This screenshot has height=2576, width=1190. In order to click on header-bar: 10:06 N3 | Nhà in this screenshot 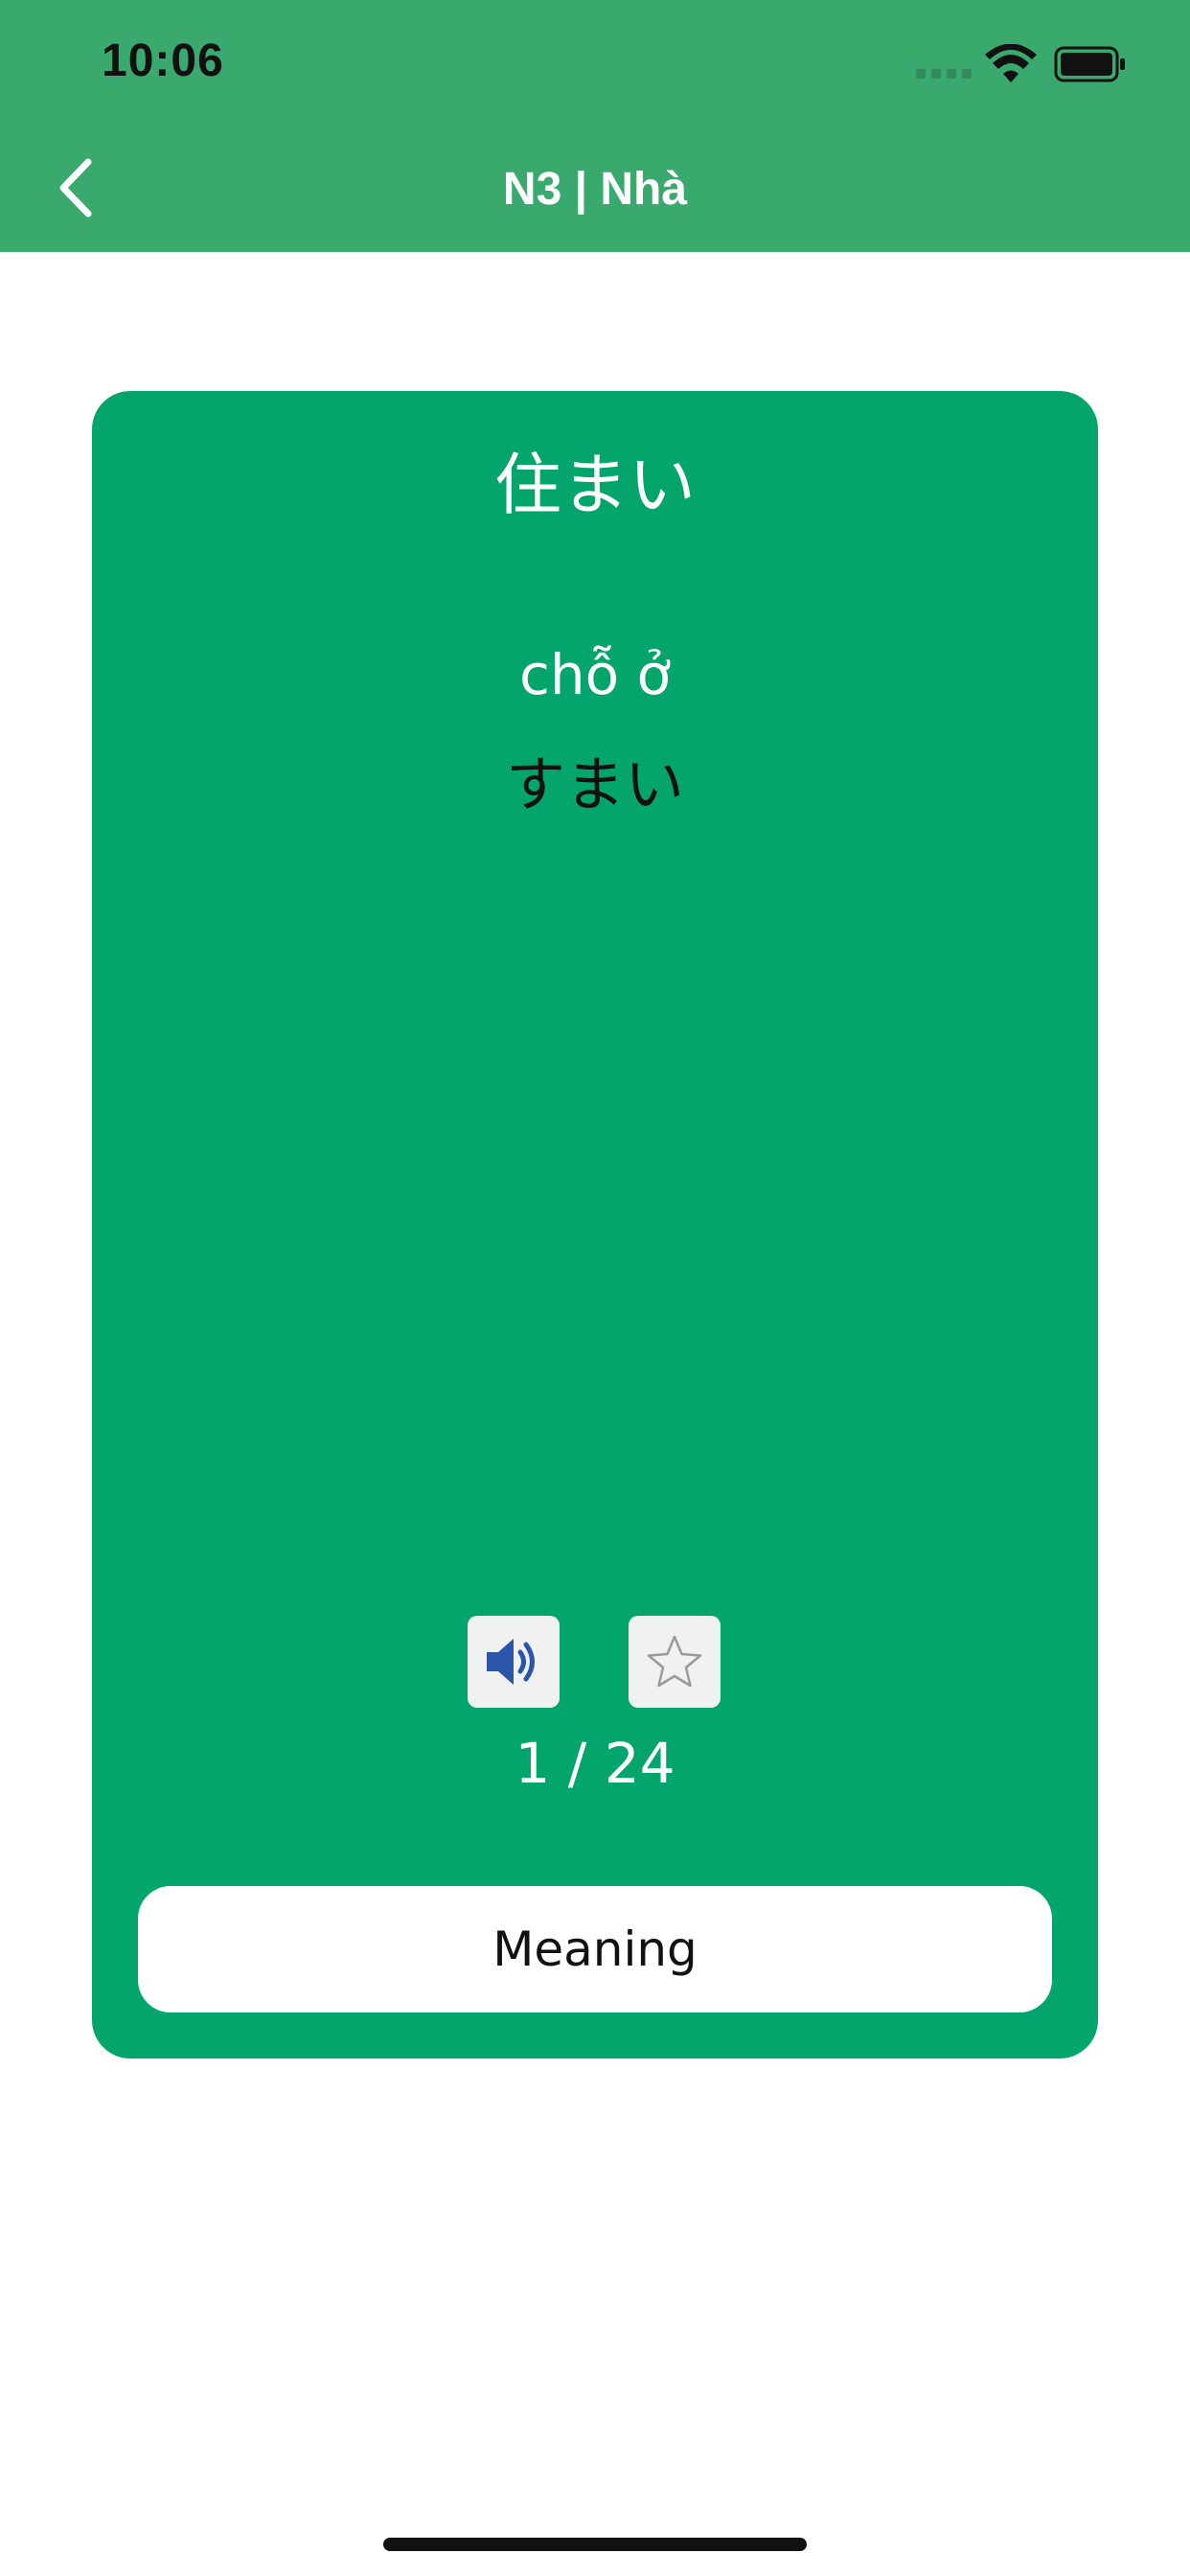, I will do `click(595, 126)`.